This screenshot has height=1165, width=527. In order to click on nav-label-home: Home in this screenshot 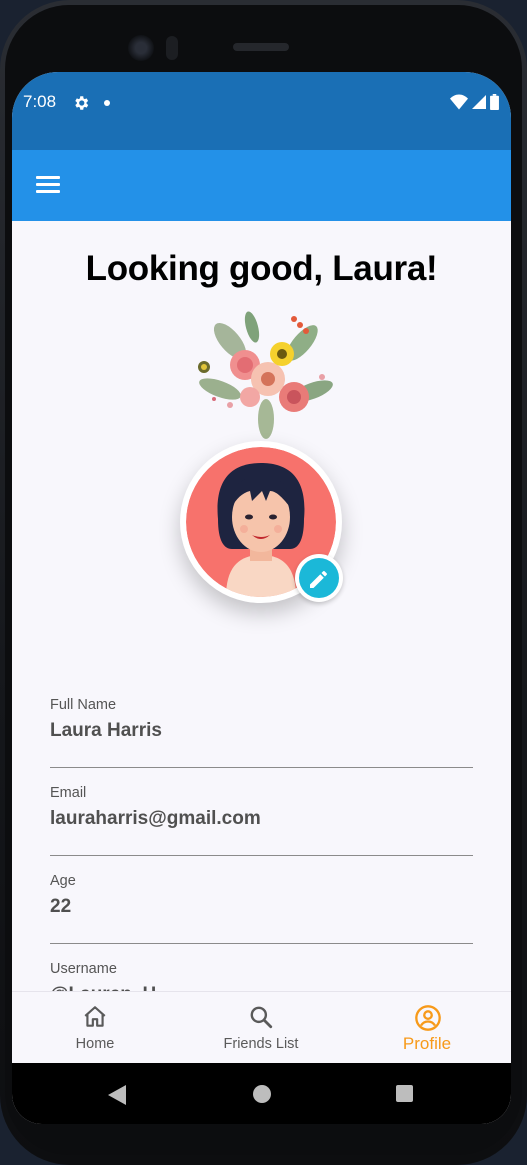, I will do `click(95, 1044)`.